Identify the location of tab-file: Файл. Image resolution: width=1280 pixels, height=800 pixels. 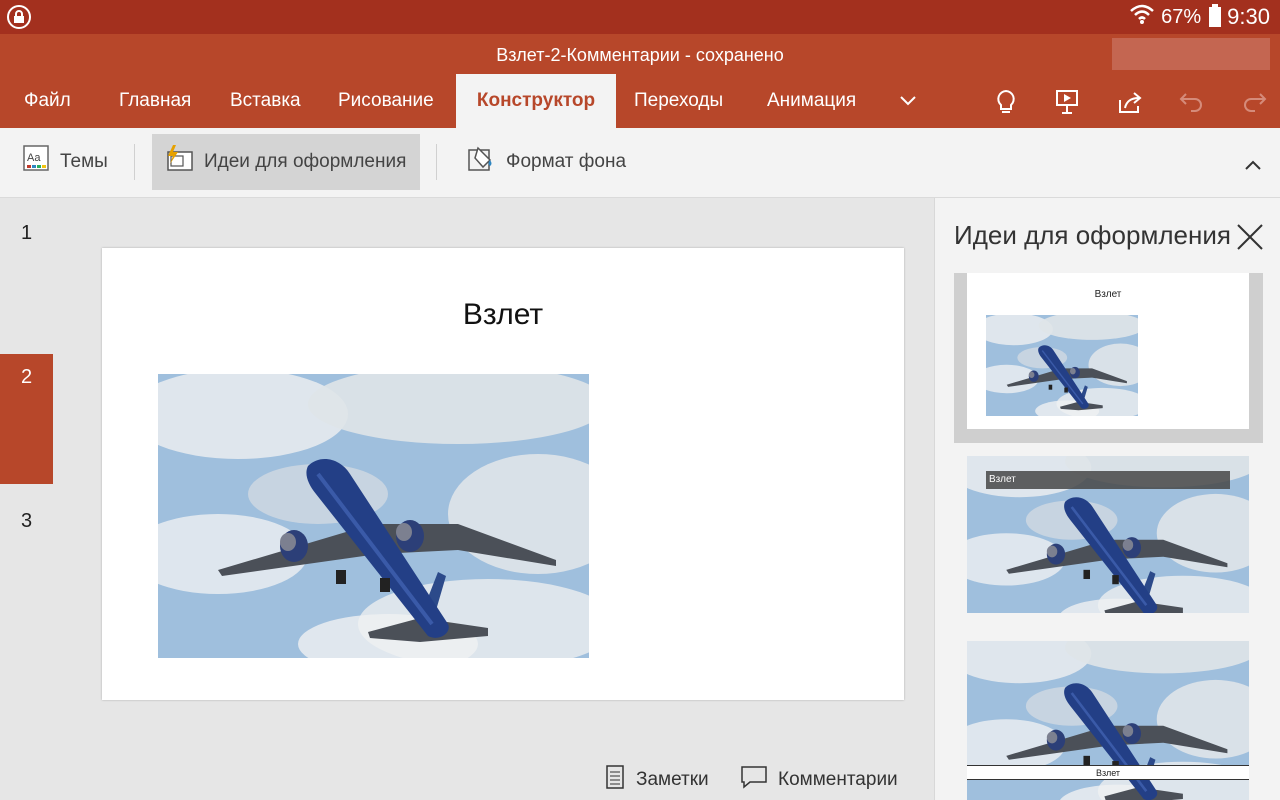
(47, 101).